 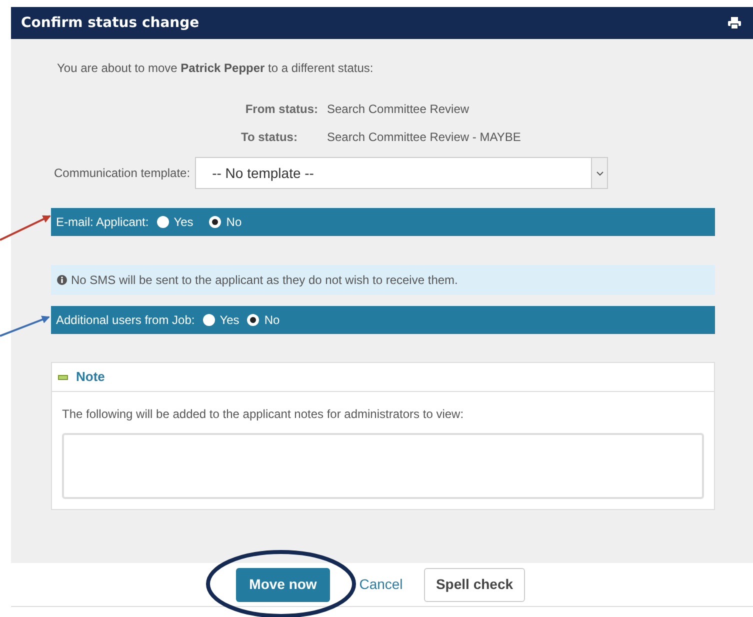 What do you see at coordinates (269, 137) in the screenshot?
I see `status-label: To status:` at bounding box center [269, 137].